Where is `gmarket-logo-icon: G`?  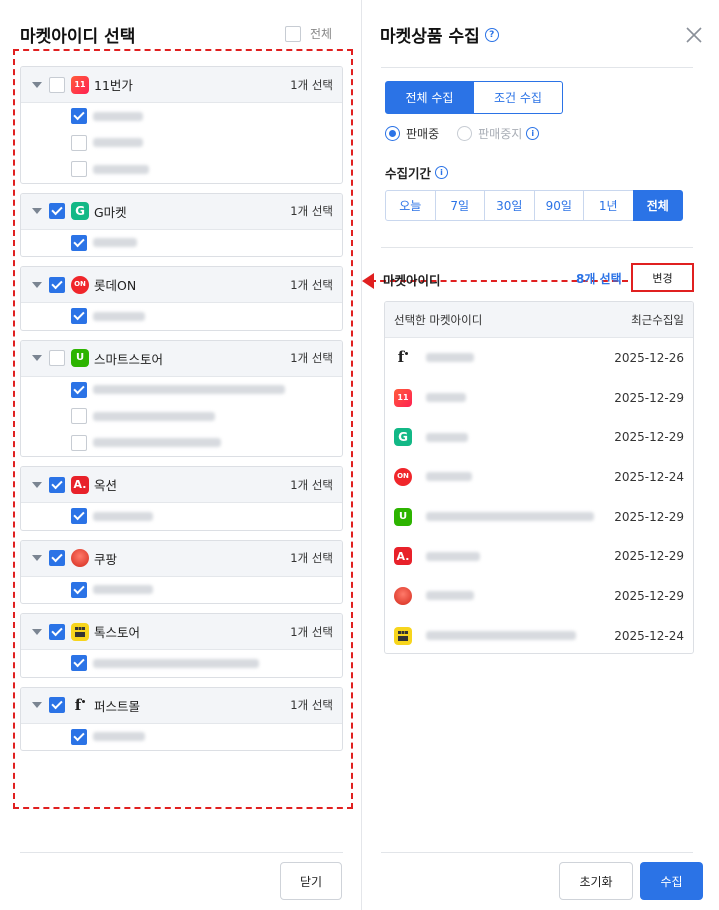 gmarket-logo-icon: G is located at coordinates (80, 211).